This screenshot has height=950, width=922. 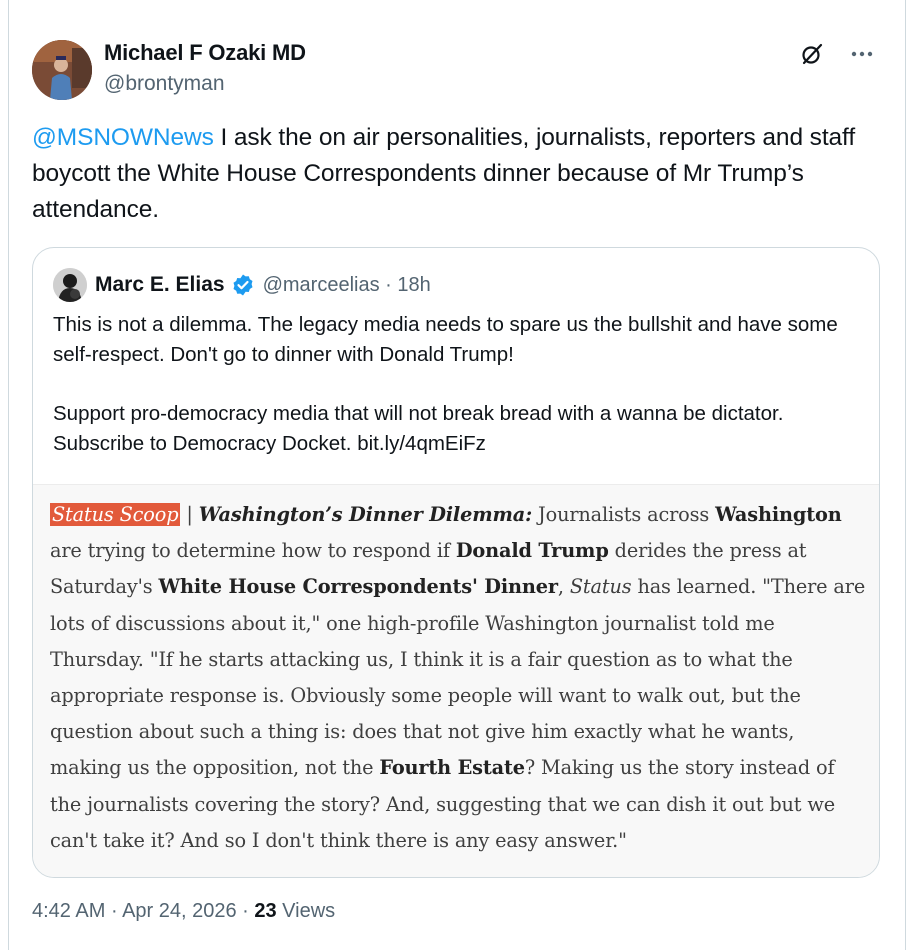 I want to click on status-scoop-tag: Status Scoop, so click(x=115, y=514).